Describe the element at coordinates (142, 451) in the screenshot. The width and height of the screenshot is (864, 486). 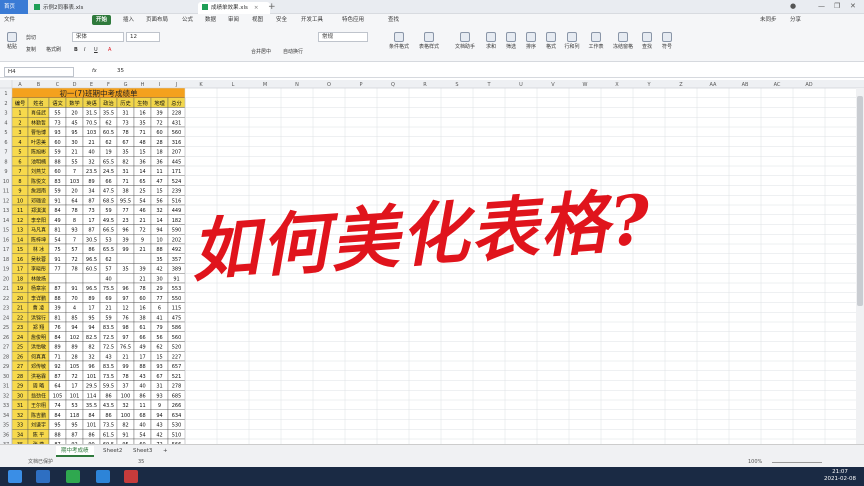
I see `sheet-tab-3: Sheet3` at that location.